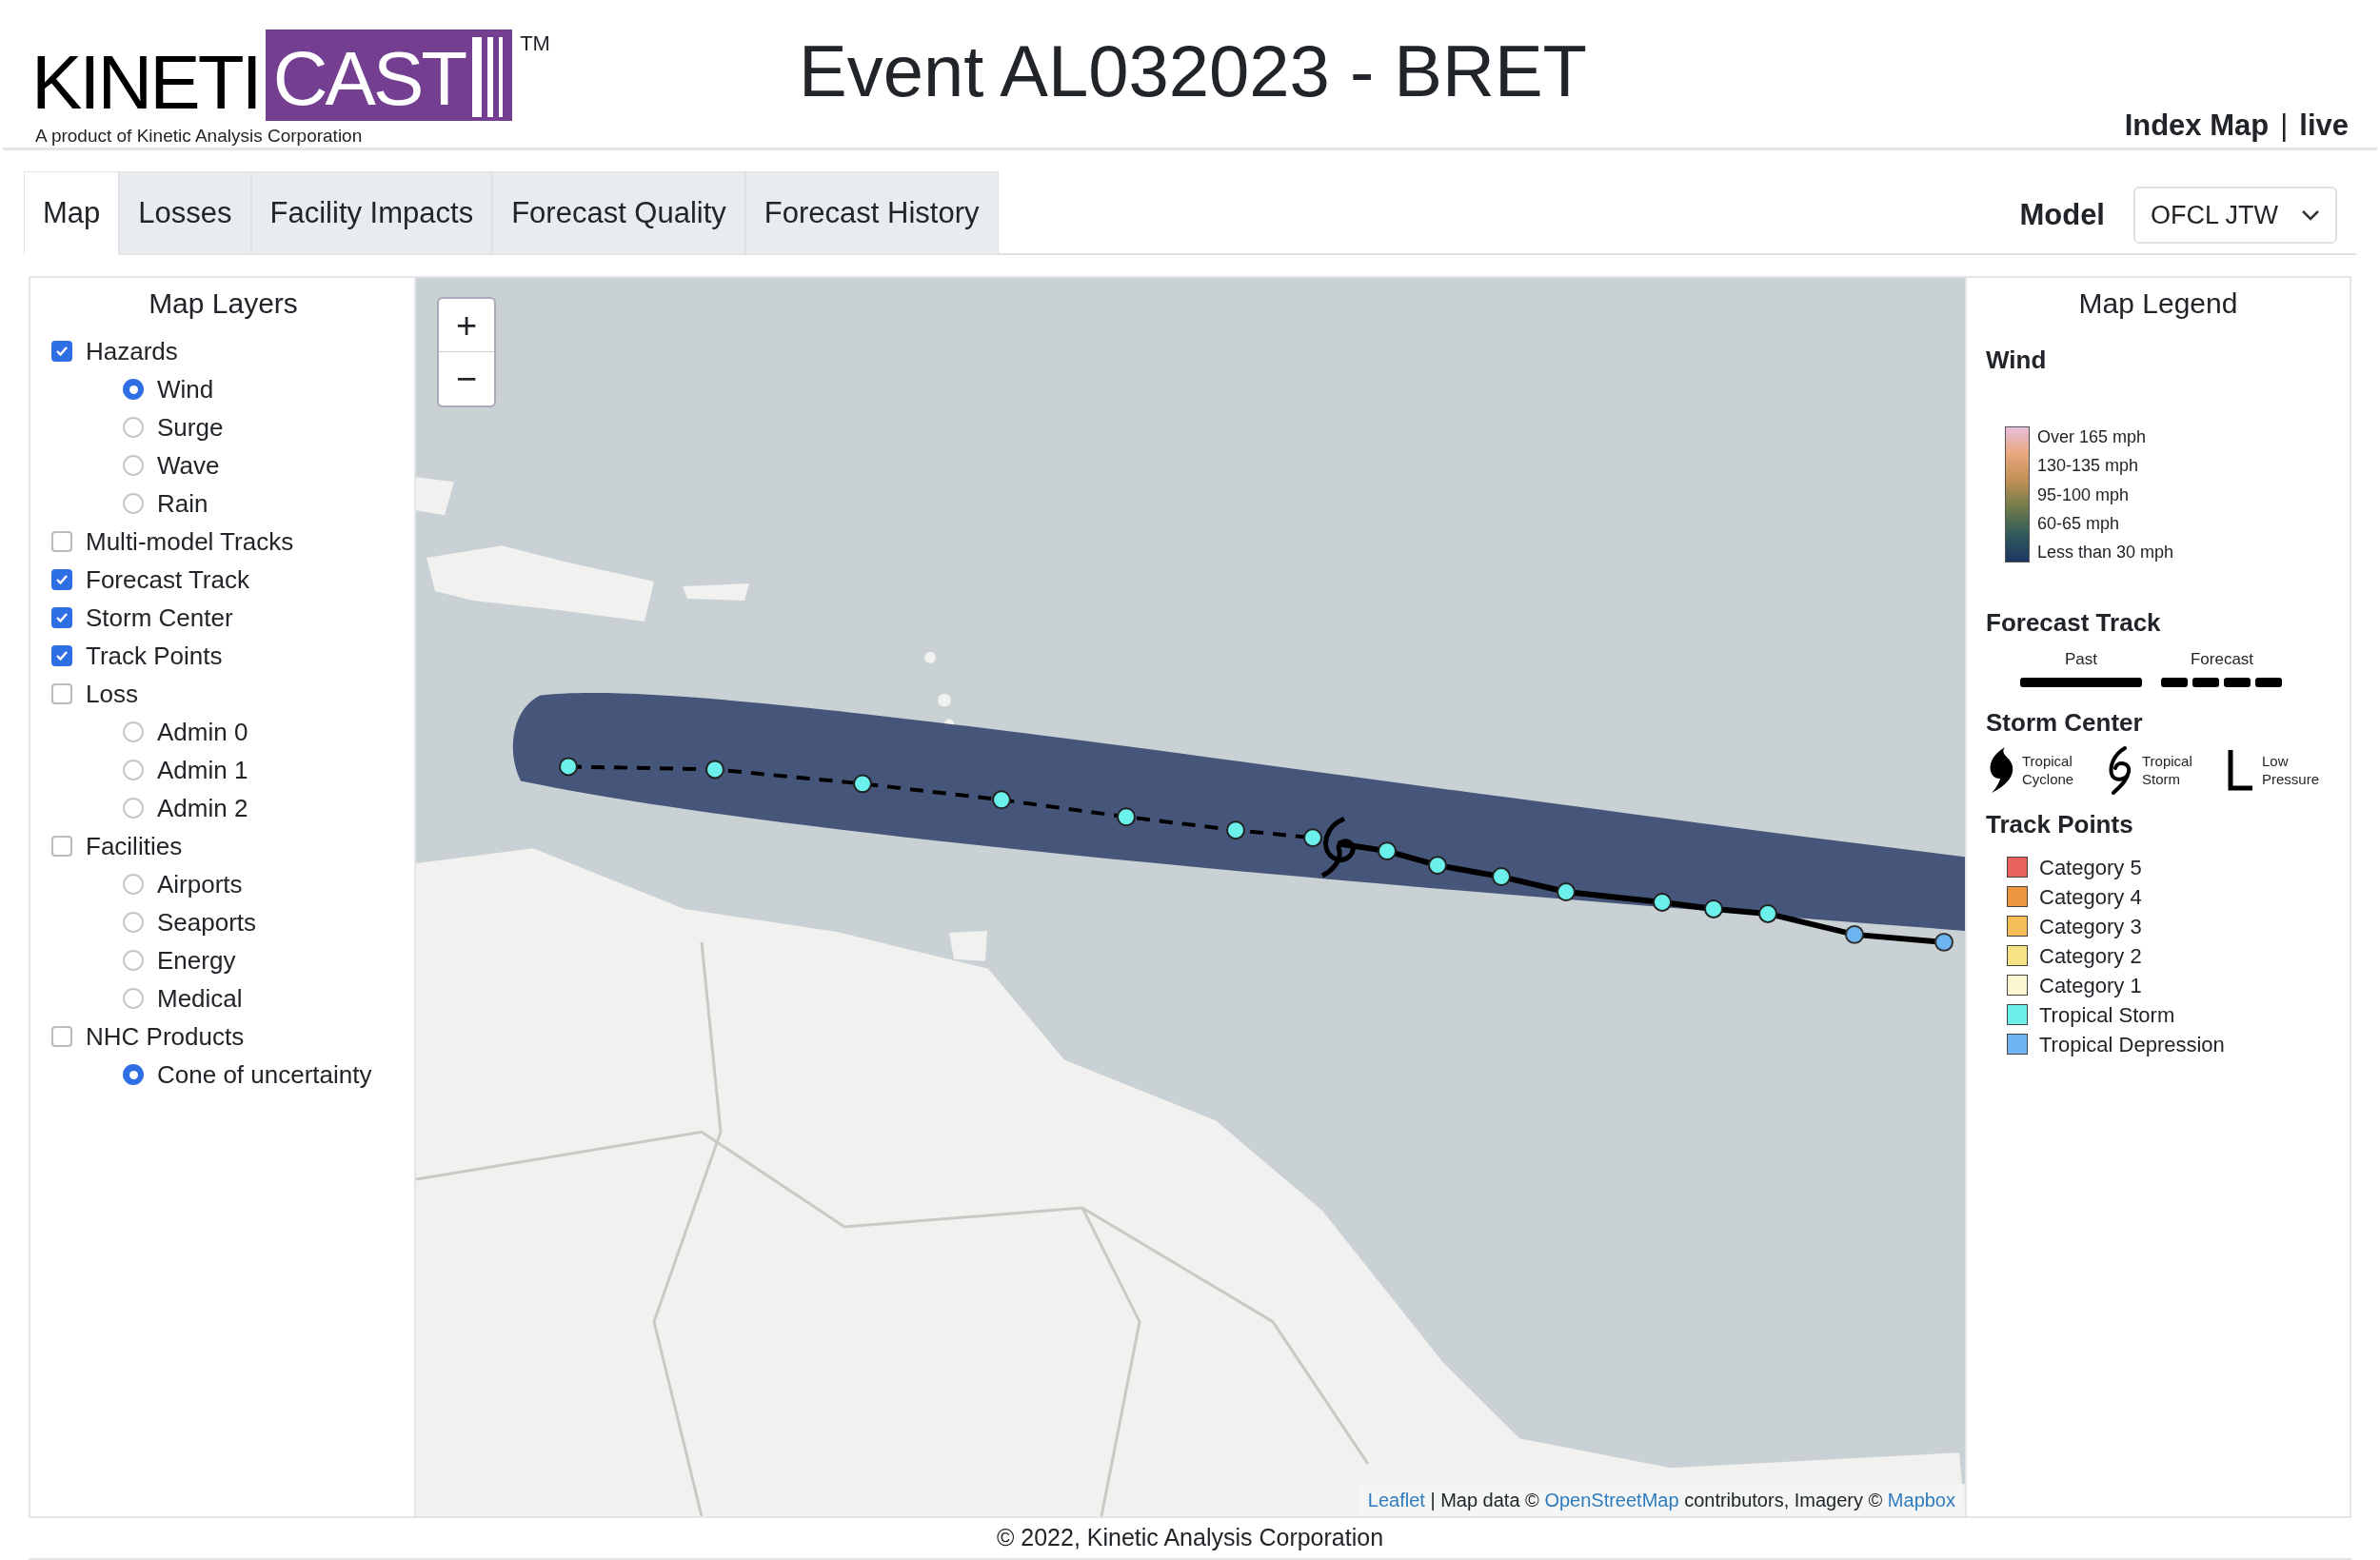  I want to click on logo-text: KINETI, so click(145, 83).